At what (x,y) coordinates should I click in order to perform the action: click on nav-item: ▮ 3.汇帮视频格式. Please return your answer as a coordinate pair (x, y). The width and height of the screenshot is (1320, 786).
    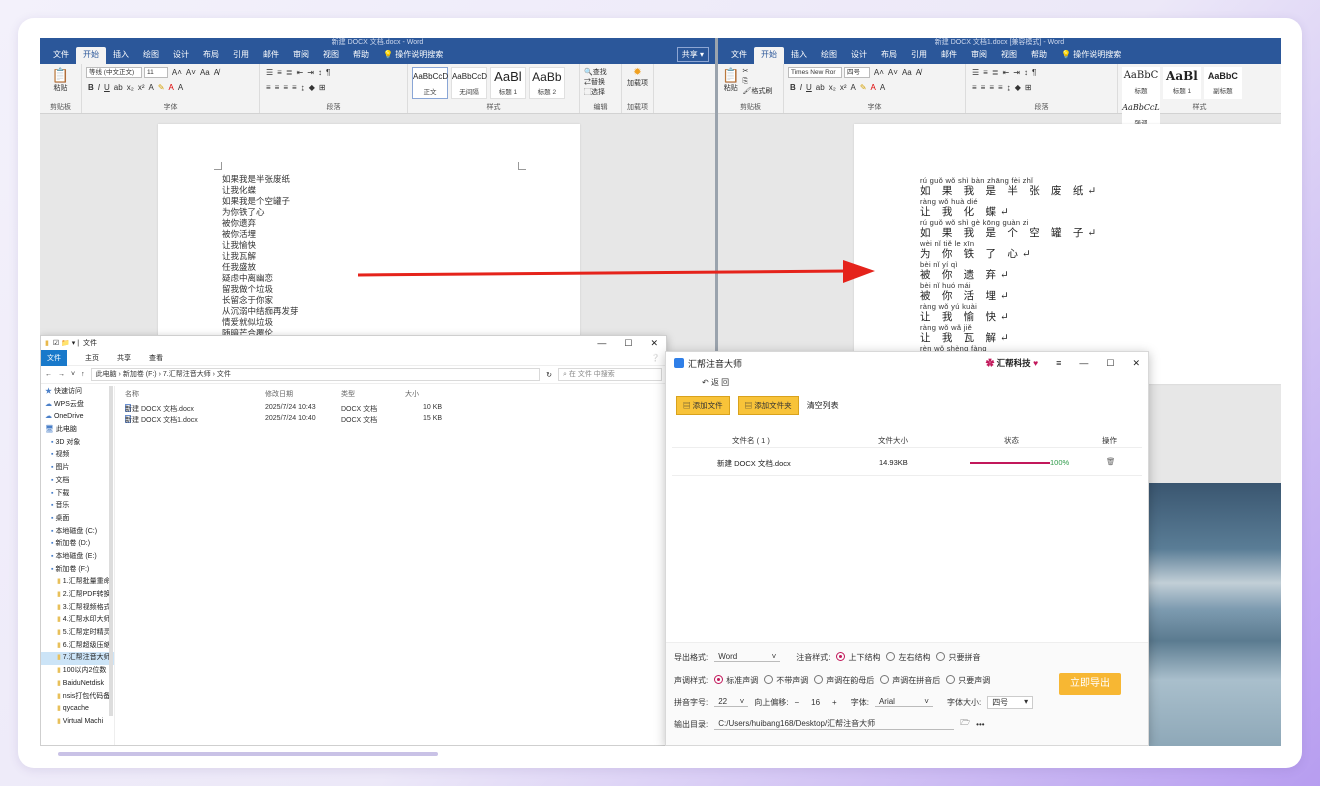
    Looking at the image, I should click on (77, 608).